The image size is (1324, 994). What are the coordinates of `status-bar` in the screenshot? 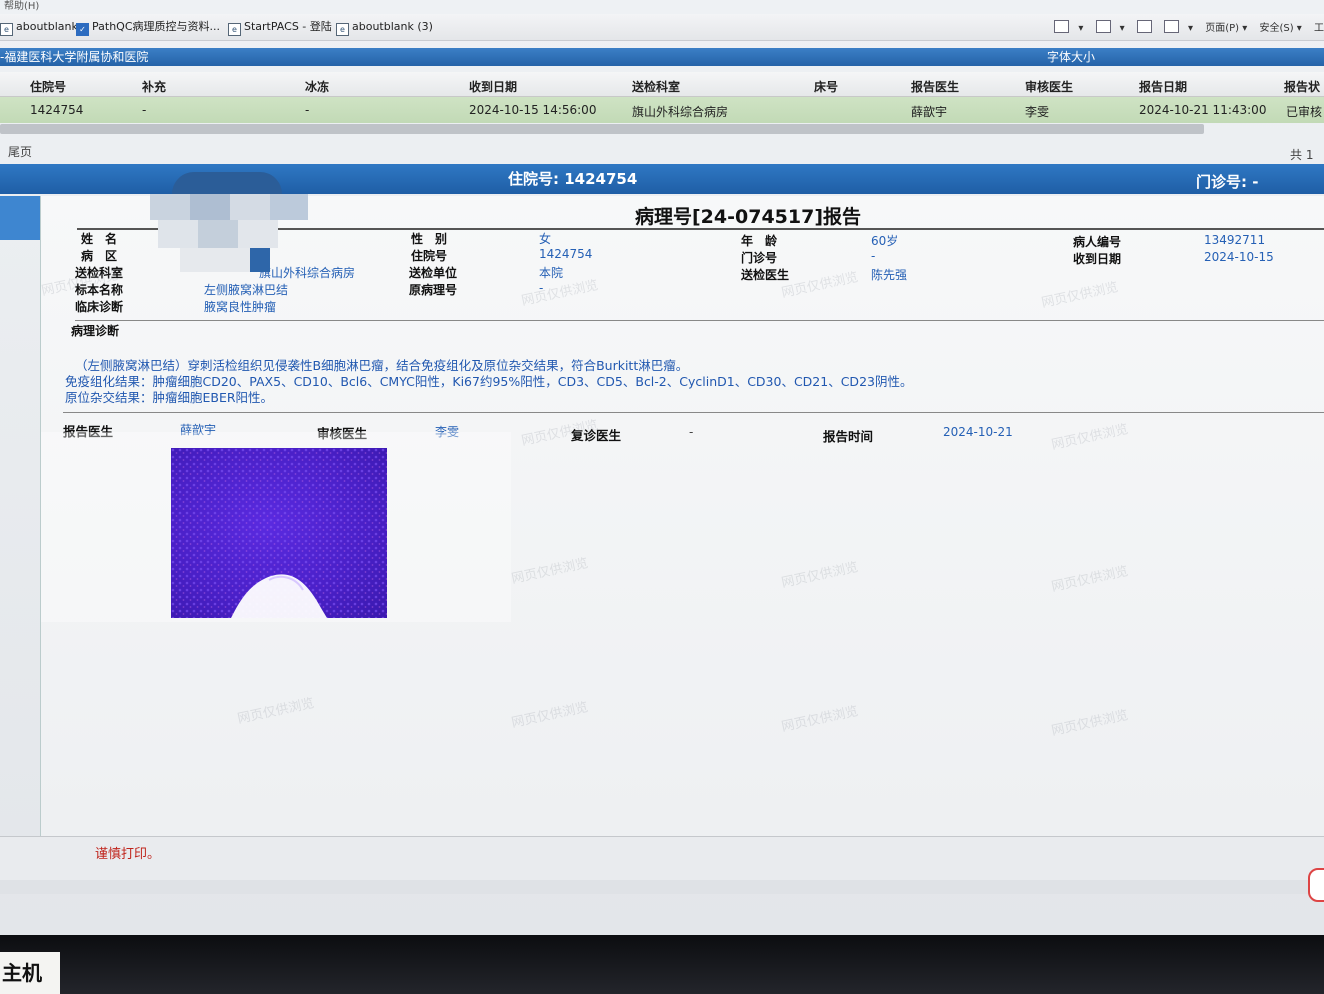 It's located at (662, 887).